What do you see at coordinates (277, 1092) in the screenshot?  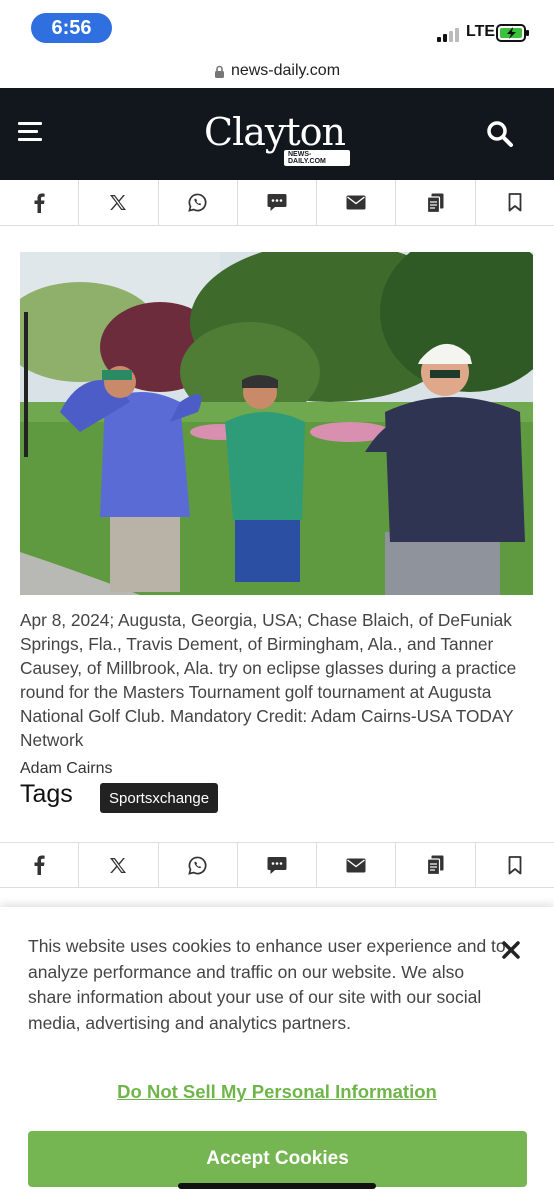 I see `do-not-sell-link: Do Not Sell My Personal Information` at bounding box center [277, 1092].